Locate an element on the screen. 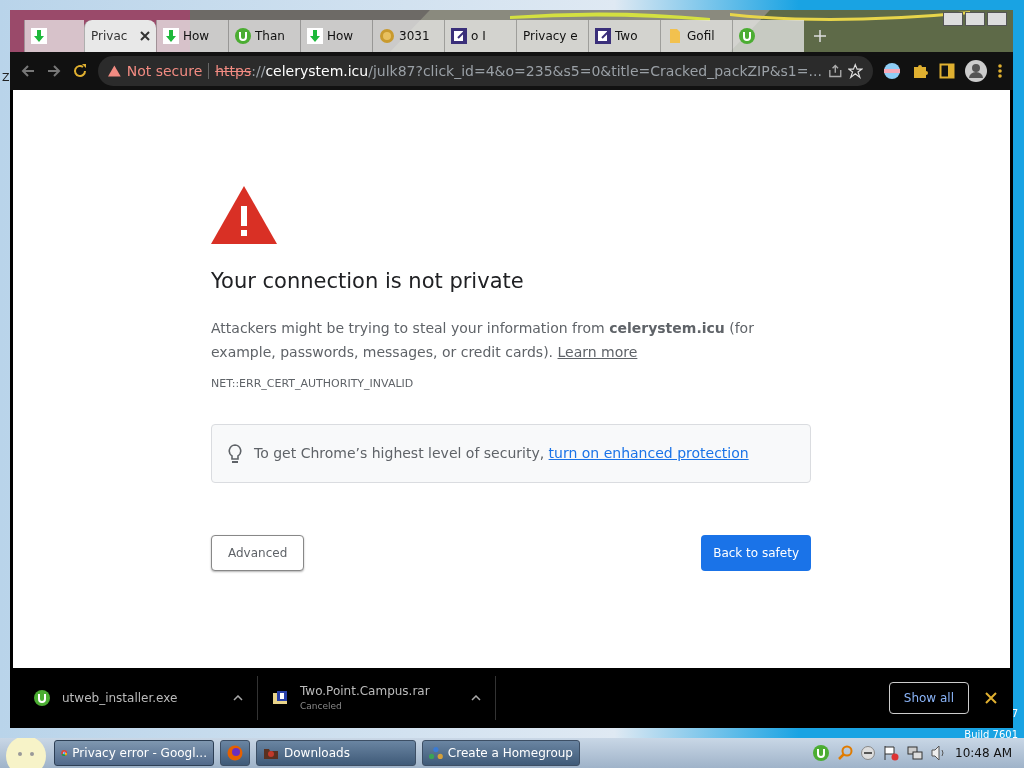 The width and height of the screenshot is (1024, 768). archive-icon is located at coordinates (280, 698).